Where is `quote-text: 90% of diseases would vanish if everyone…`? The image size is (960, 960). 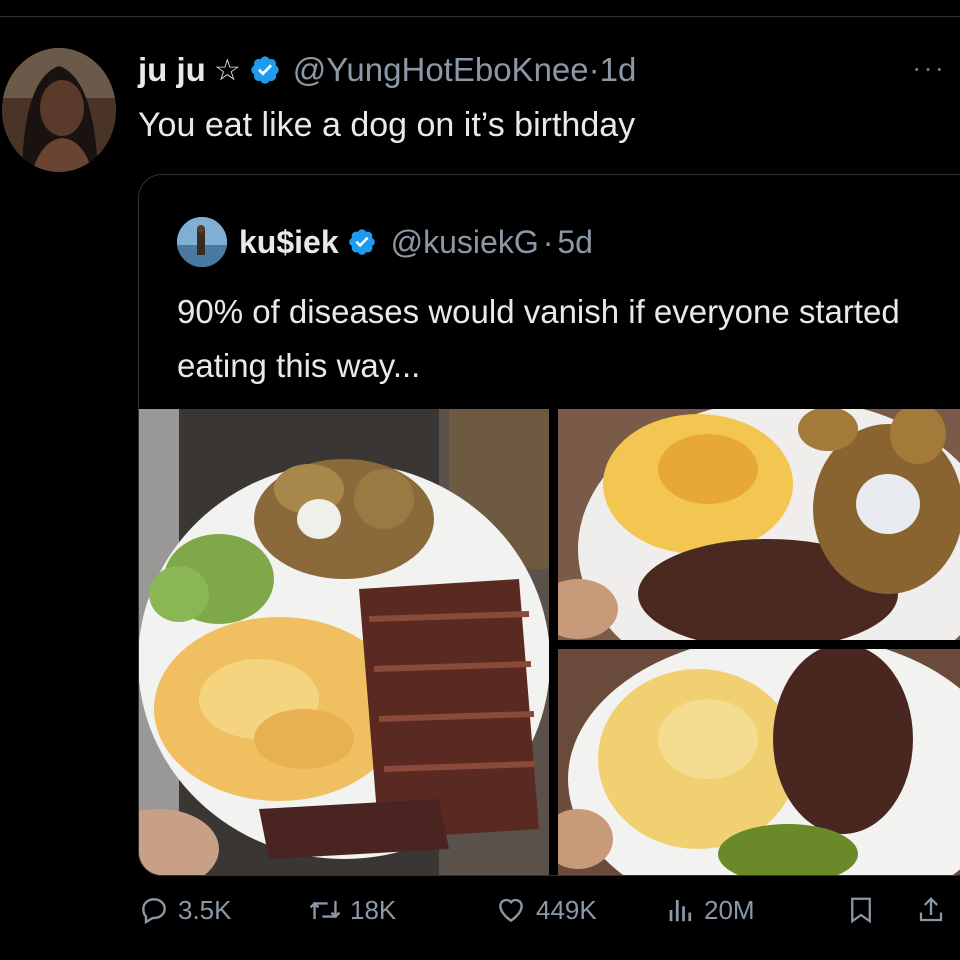
quote-text: 90% of diseases would vanish if everyone… is located at coordinates (538, 338).